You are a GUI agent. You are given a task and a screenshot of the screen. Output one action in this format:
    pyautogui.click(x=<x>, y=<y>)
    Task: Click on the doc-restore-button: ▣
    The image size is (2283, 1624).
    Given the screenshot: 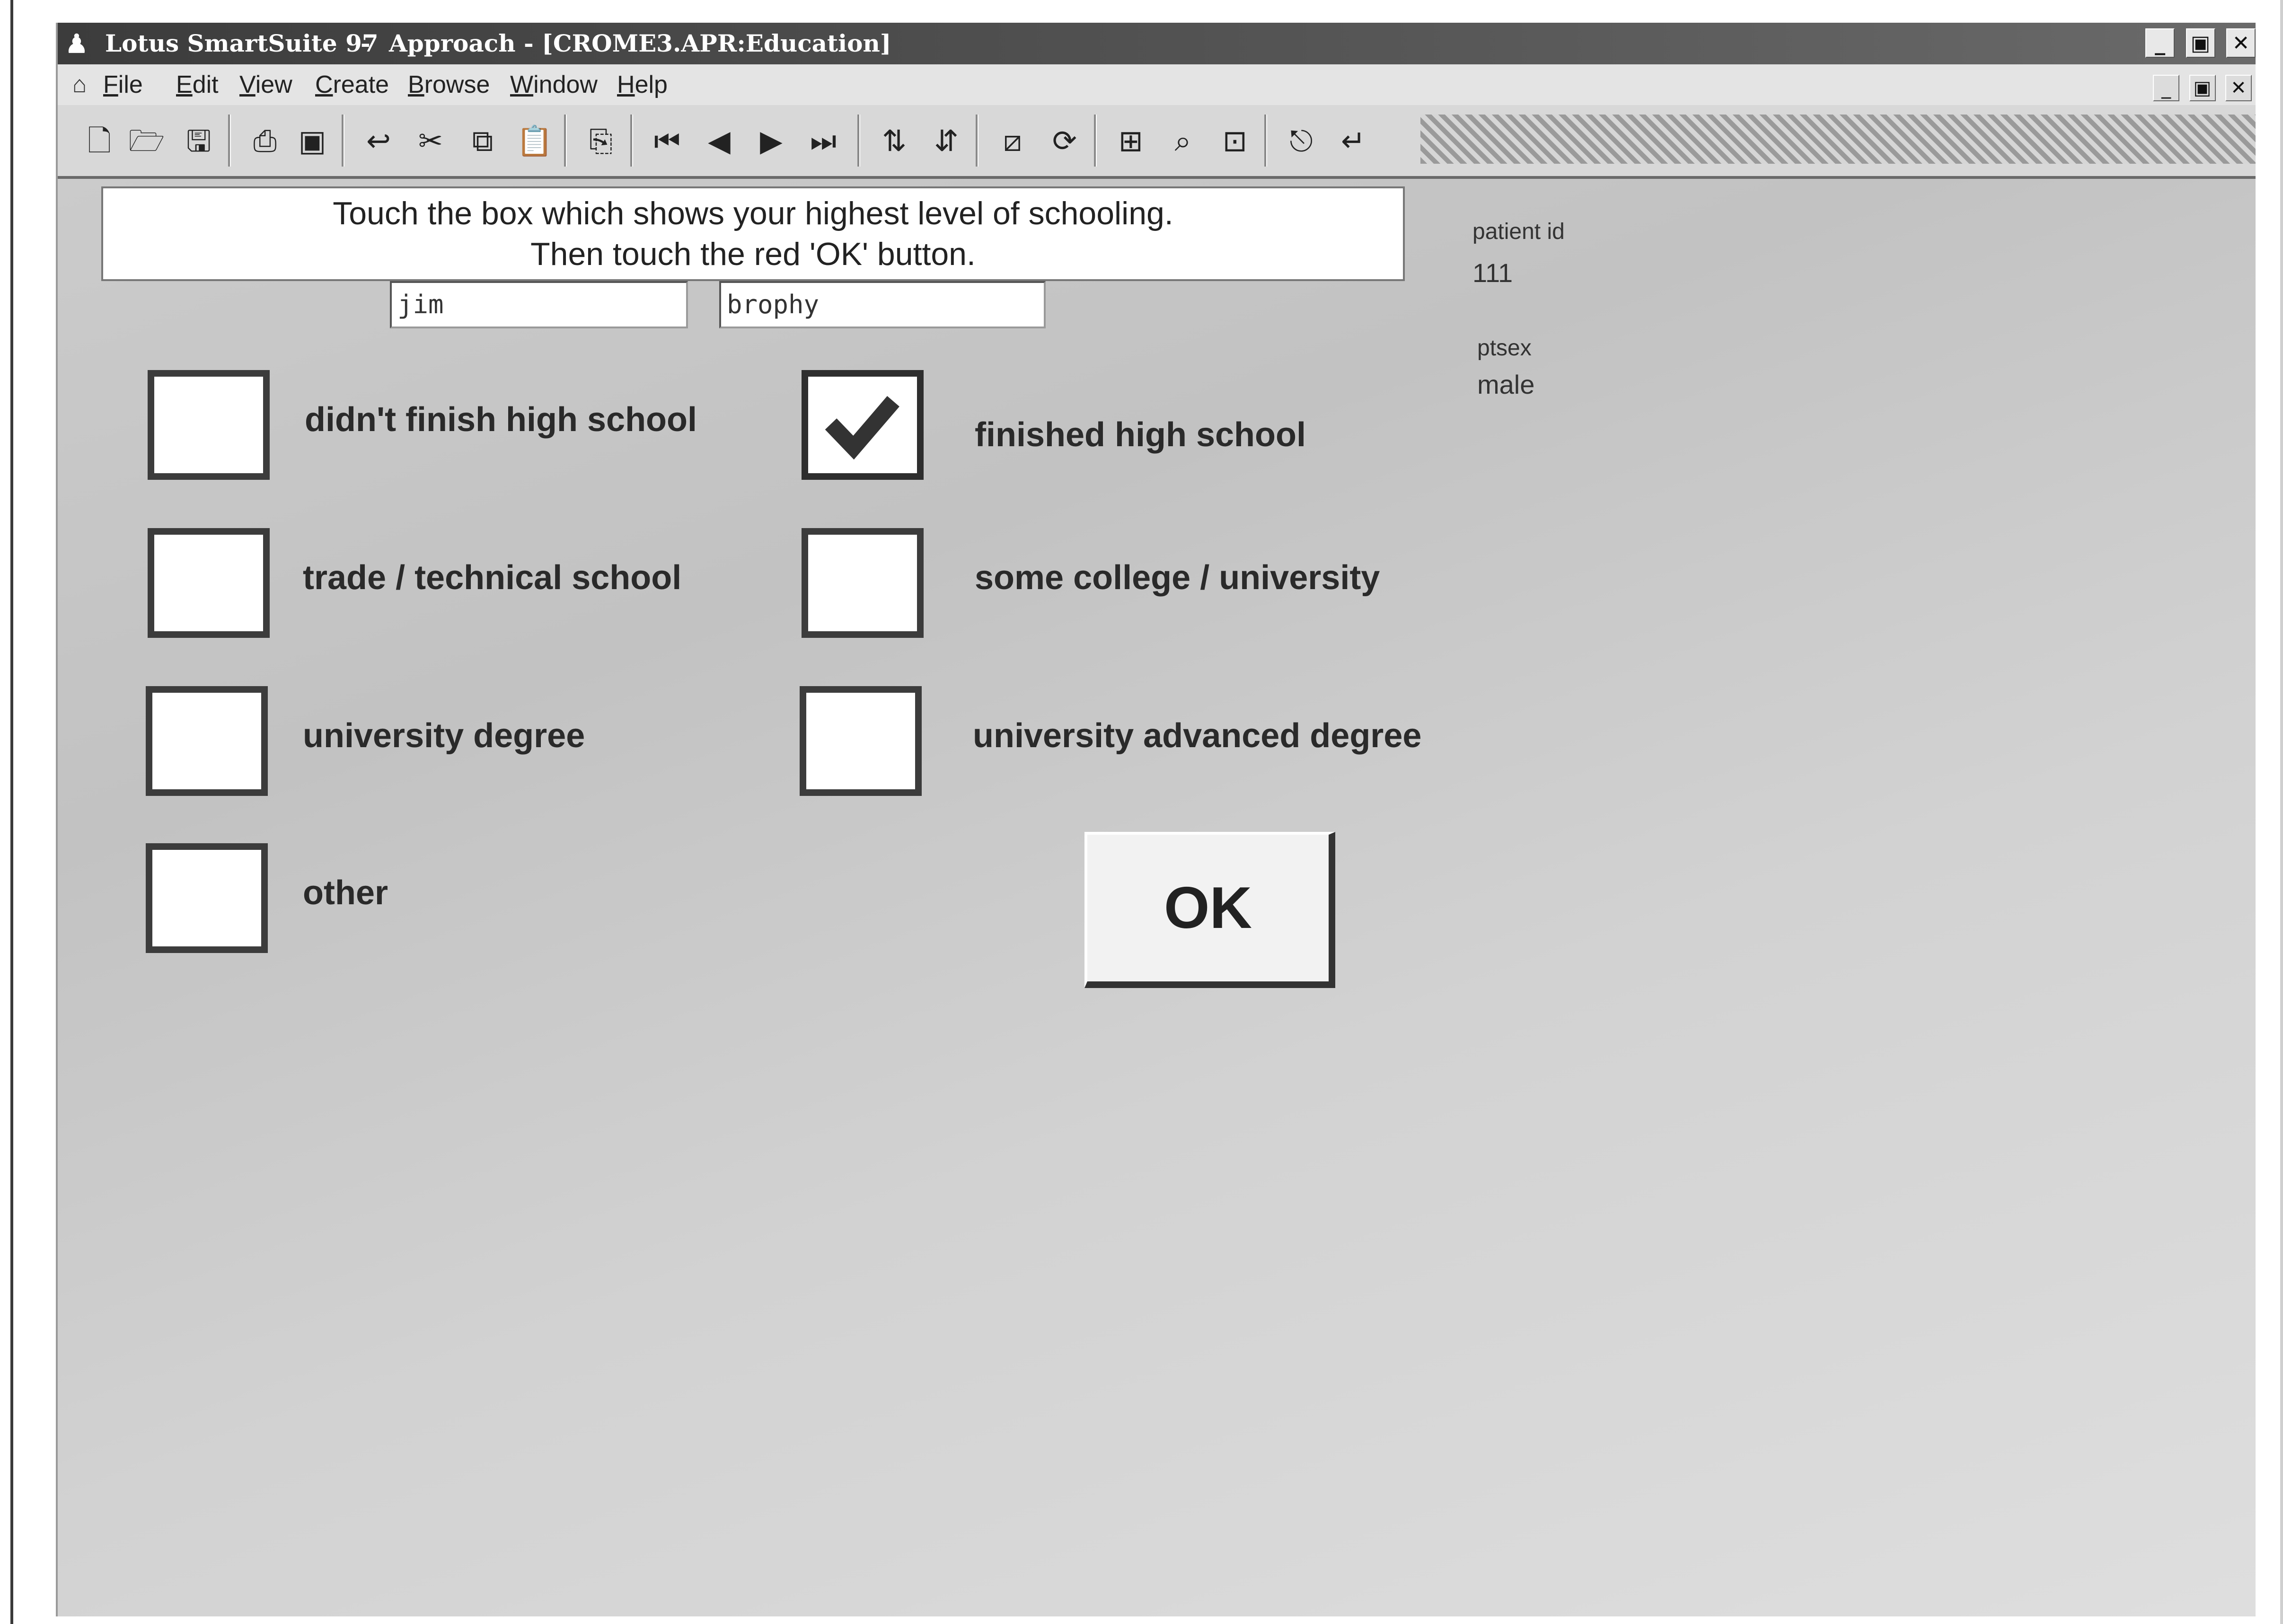 What is the action you would take?
    pyautogui.click(x=2203, y=88)
    